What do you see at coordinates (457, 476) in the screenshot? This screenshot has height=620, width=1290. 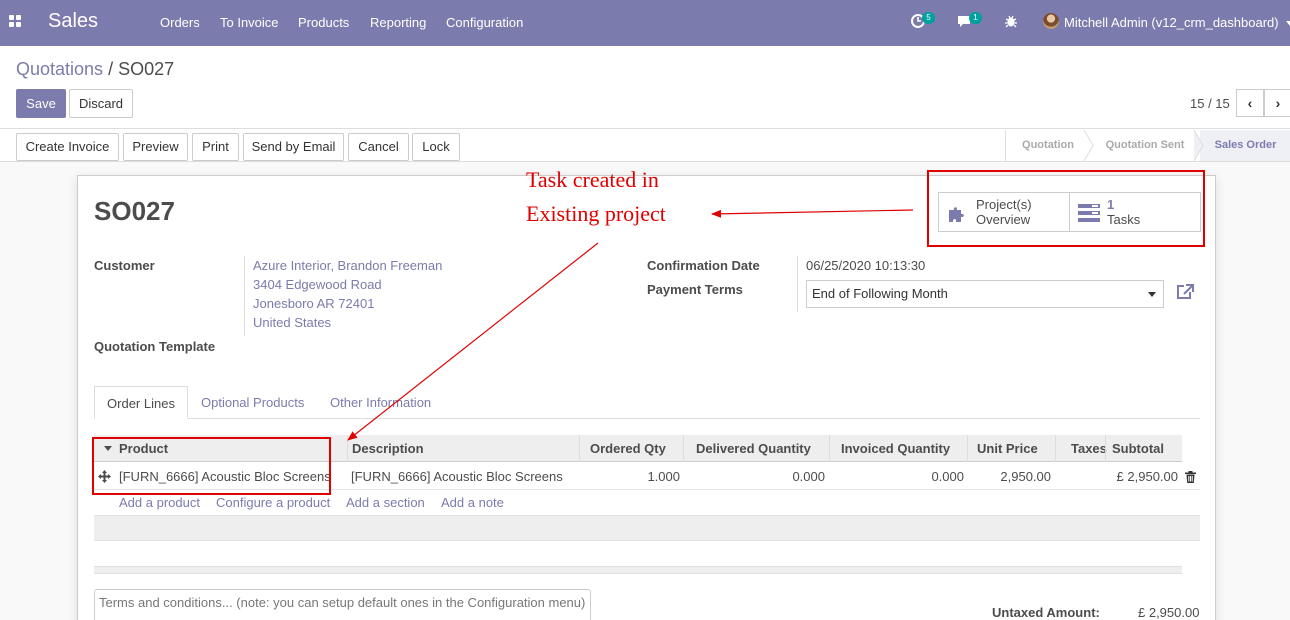 I see `cell-description: [FURN_6666] Acoustic Bloc Screens` at bounding box center [457, 476].